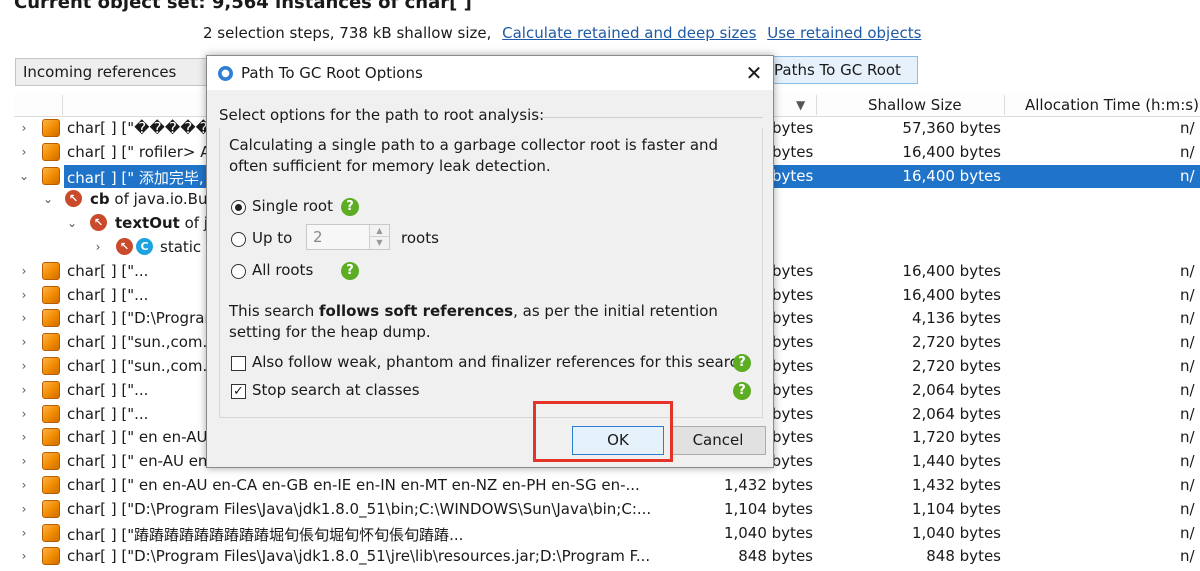 This screenshot has width=1200, height=571. I want to click on stop-at-classes-checkbox: ✓, so click(238, 391).